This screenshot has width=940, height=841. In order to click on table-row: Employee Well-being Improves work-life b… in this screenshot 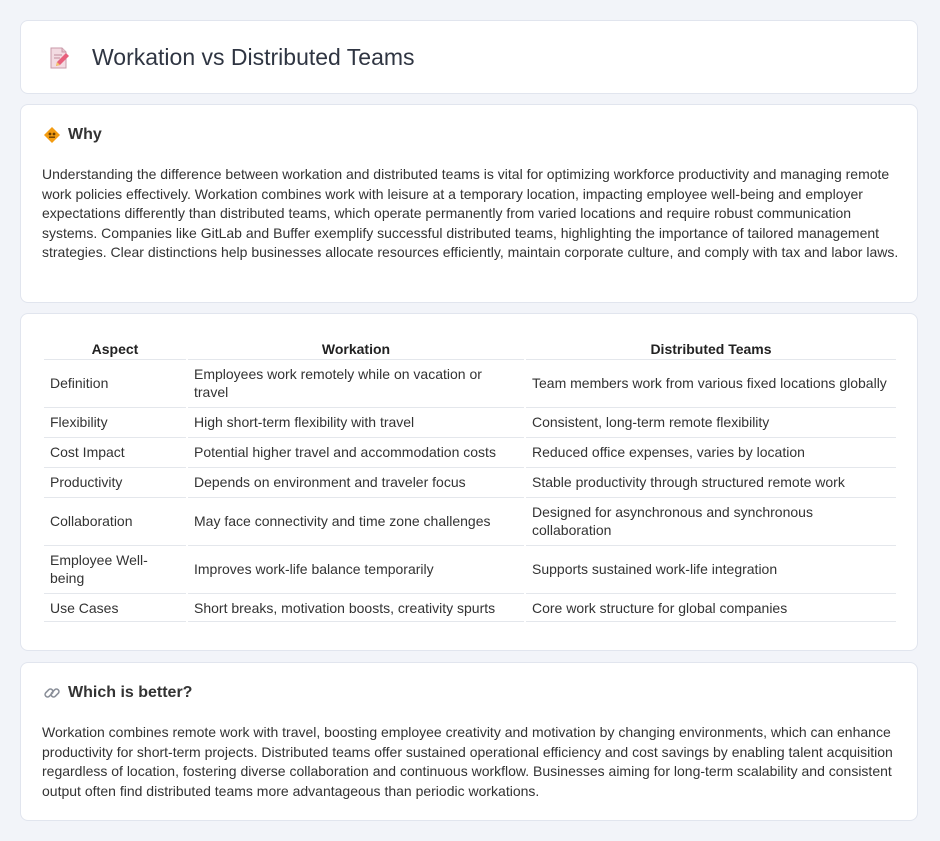, I will do `click(470, 568)`.